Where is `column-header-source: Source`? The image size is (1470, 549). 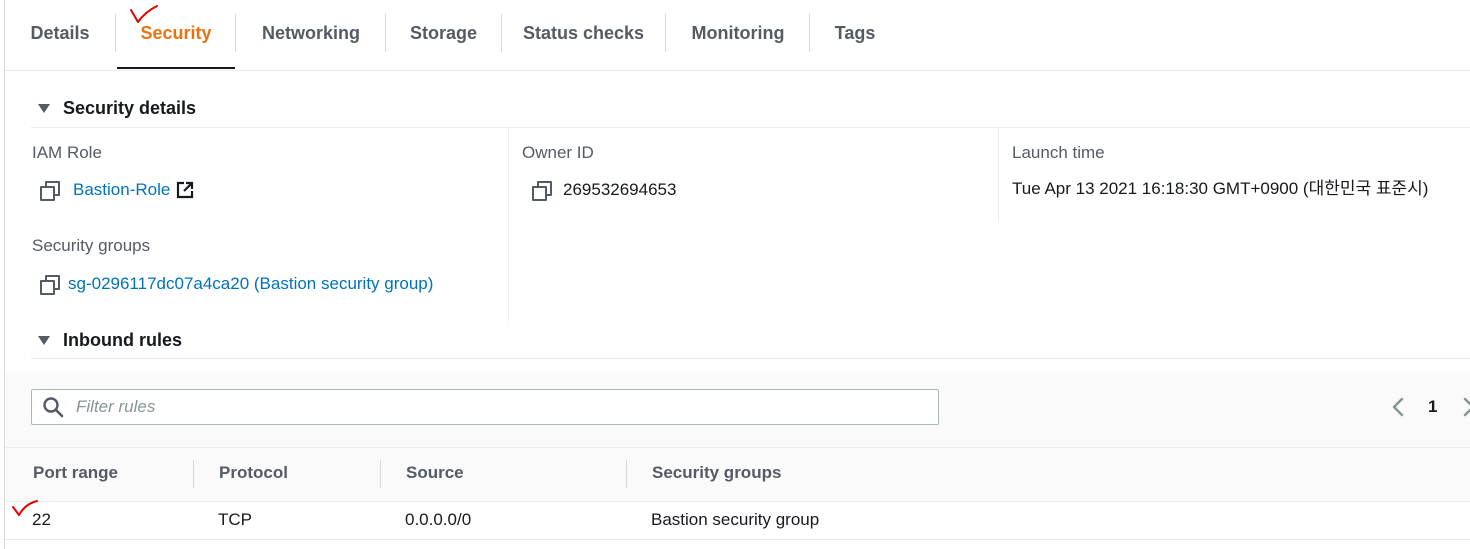 column-header-source: Source is located at coordinates (435, 473).